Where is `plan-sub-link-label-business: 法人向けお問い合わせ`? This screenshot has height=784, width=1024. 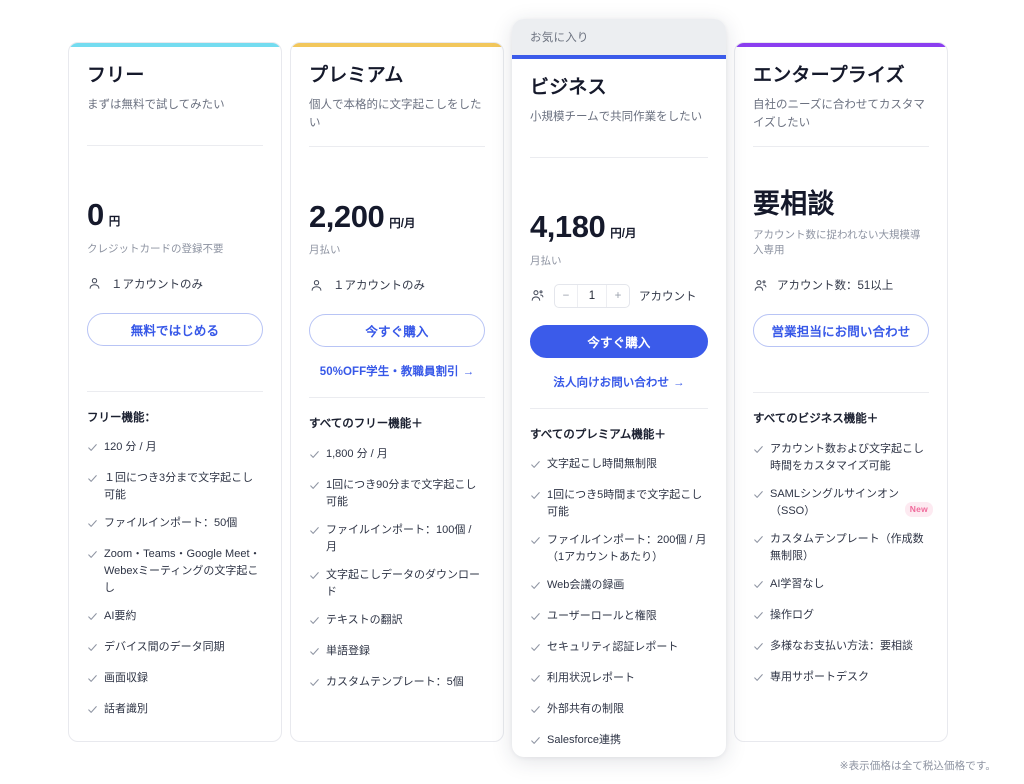 plan-sub-link-label-business: 法人向けお問い合わせ is located at coordinates (611, 382).